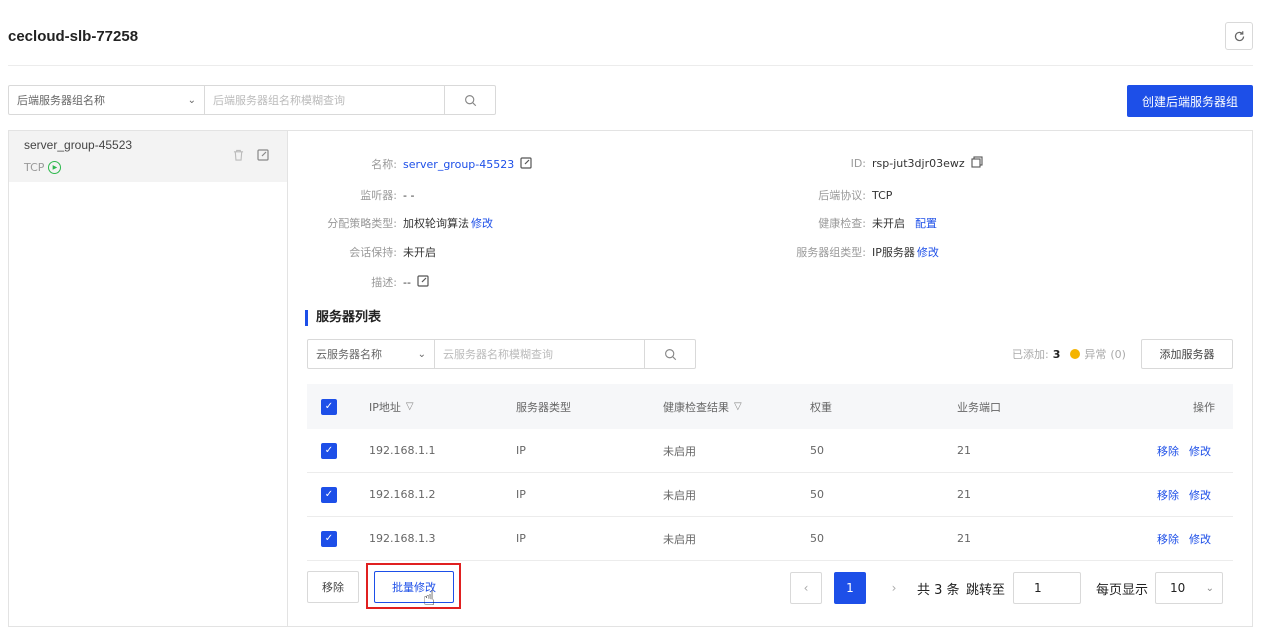  Describe the element at coordinates (831, 252) in the screenshot. I see `detail-type-label: 服务器组类型:` at that location.